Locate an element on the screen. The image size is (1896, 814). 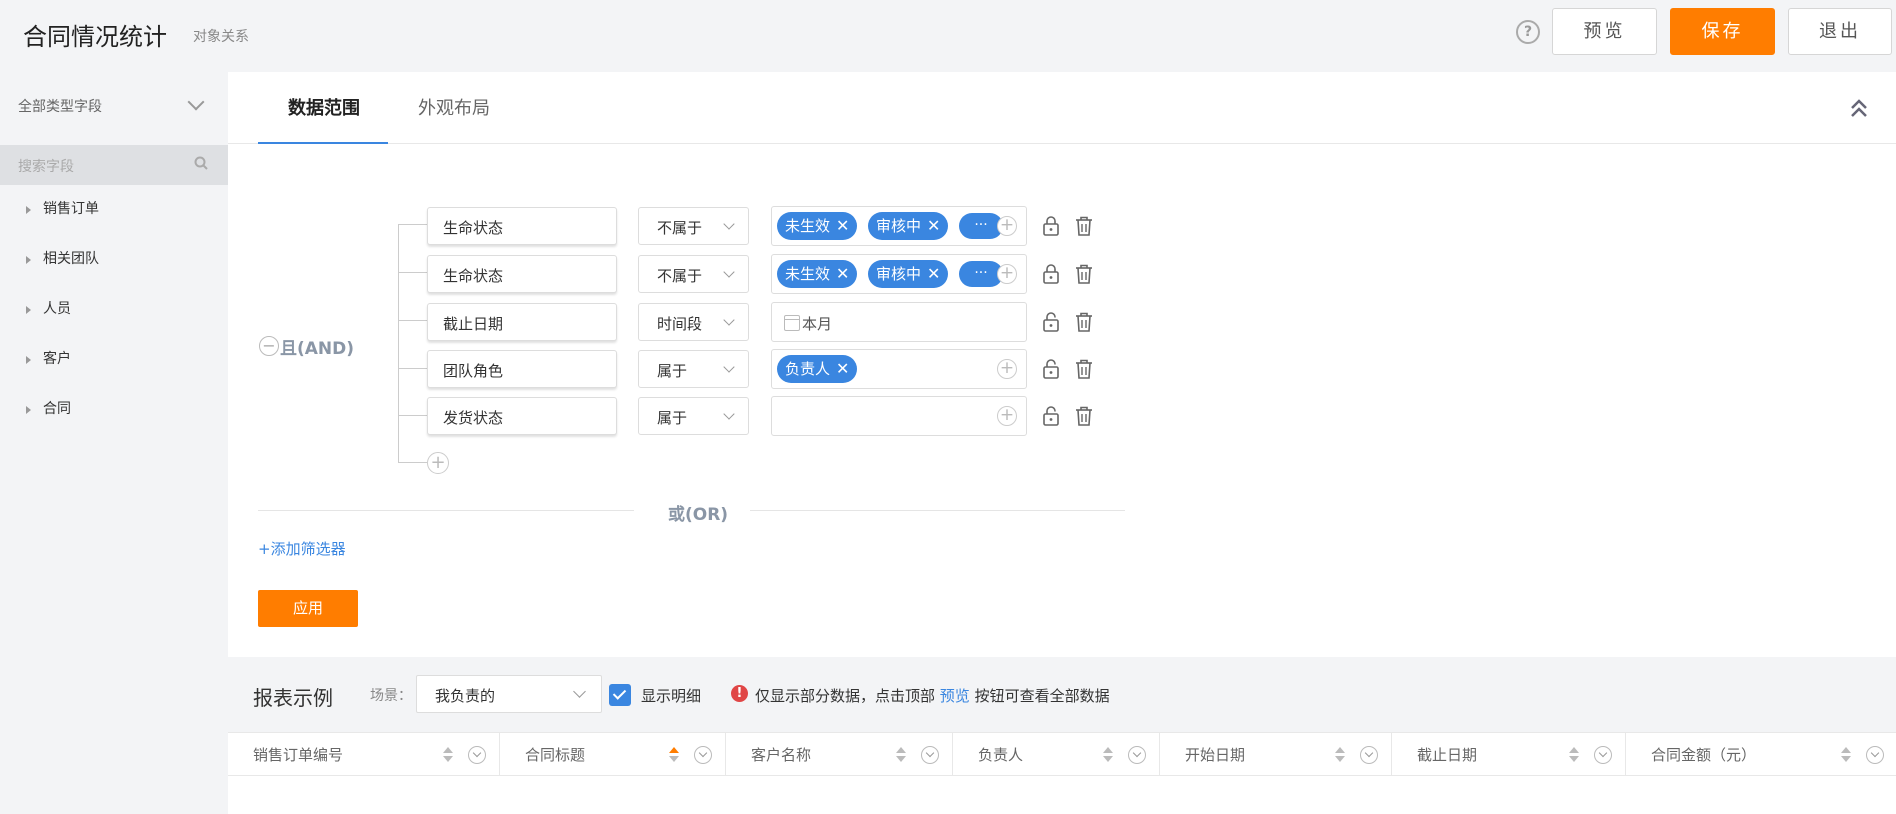
value-tag: 负责人 ✕ is located at coordinates (817, 369).